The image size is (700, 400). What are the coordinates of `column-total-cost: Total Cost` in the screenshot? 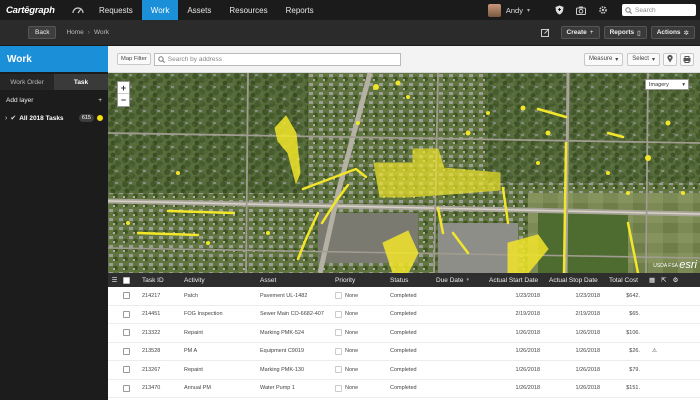 It's located at (623, 280).